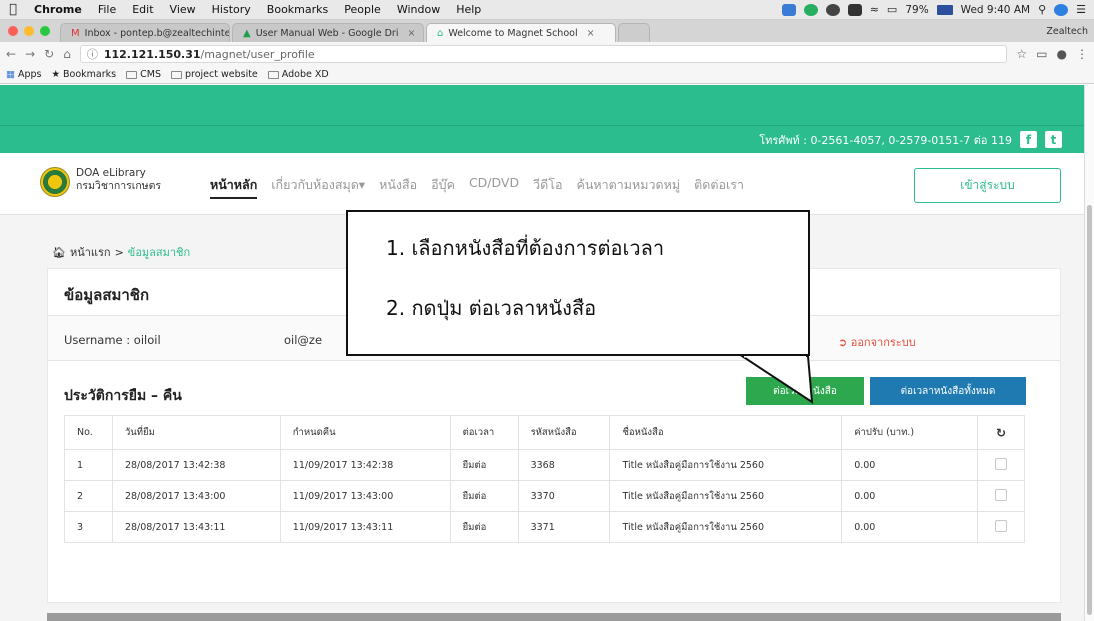 The height and width of the screenshot is (621, 1094). I want to click on bookmark-project-website: project website, so click(214, 74).